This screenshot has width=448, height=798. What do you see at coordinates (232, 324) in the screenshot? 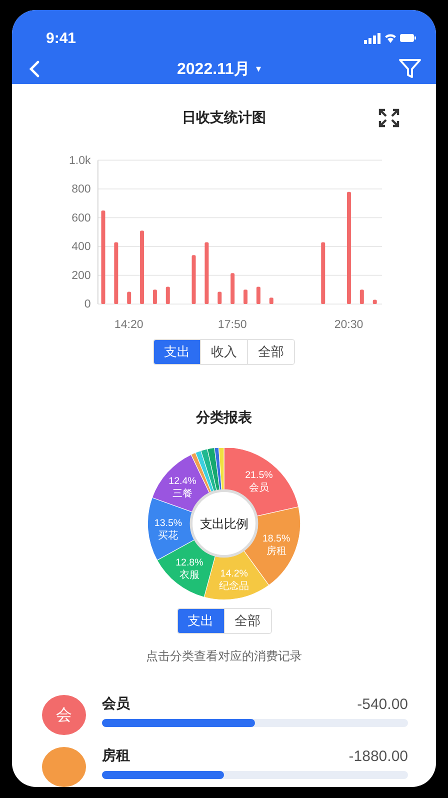
I see `axis-label: 17:50` at bounding box center [232, 324].